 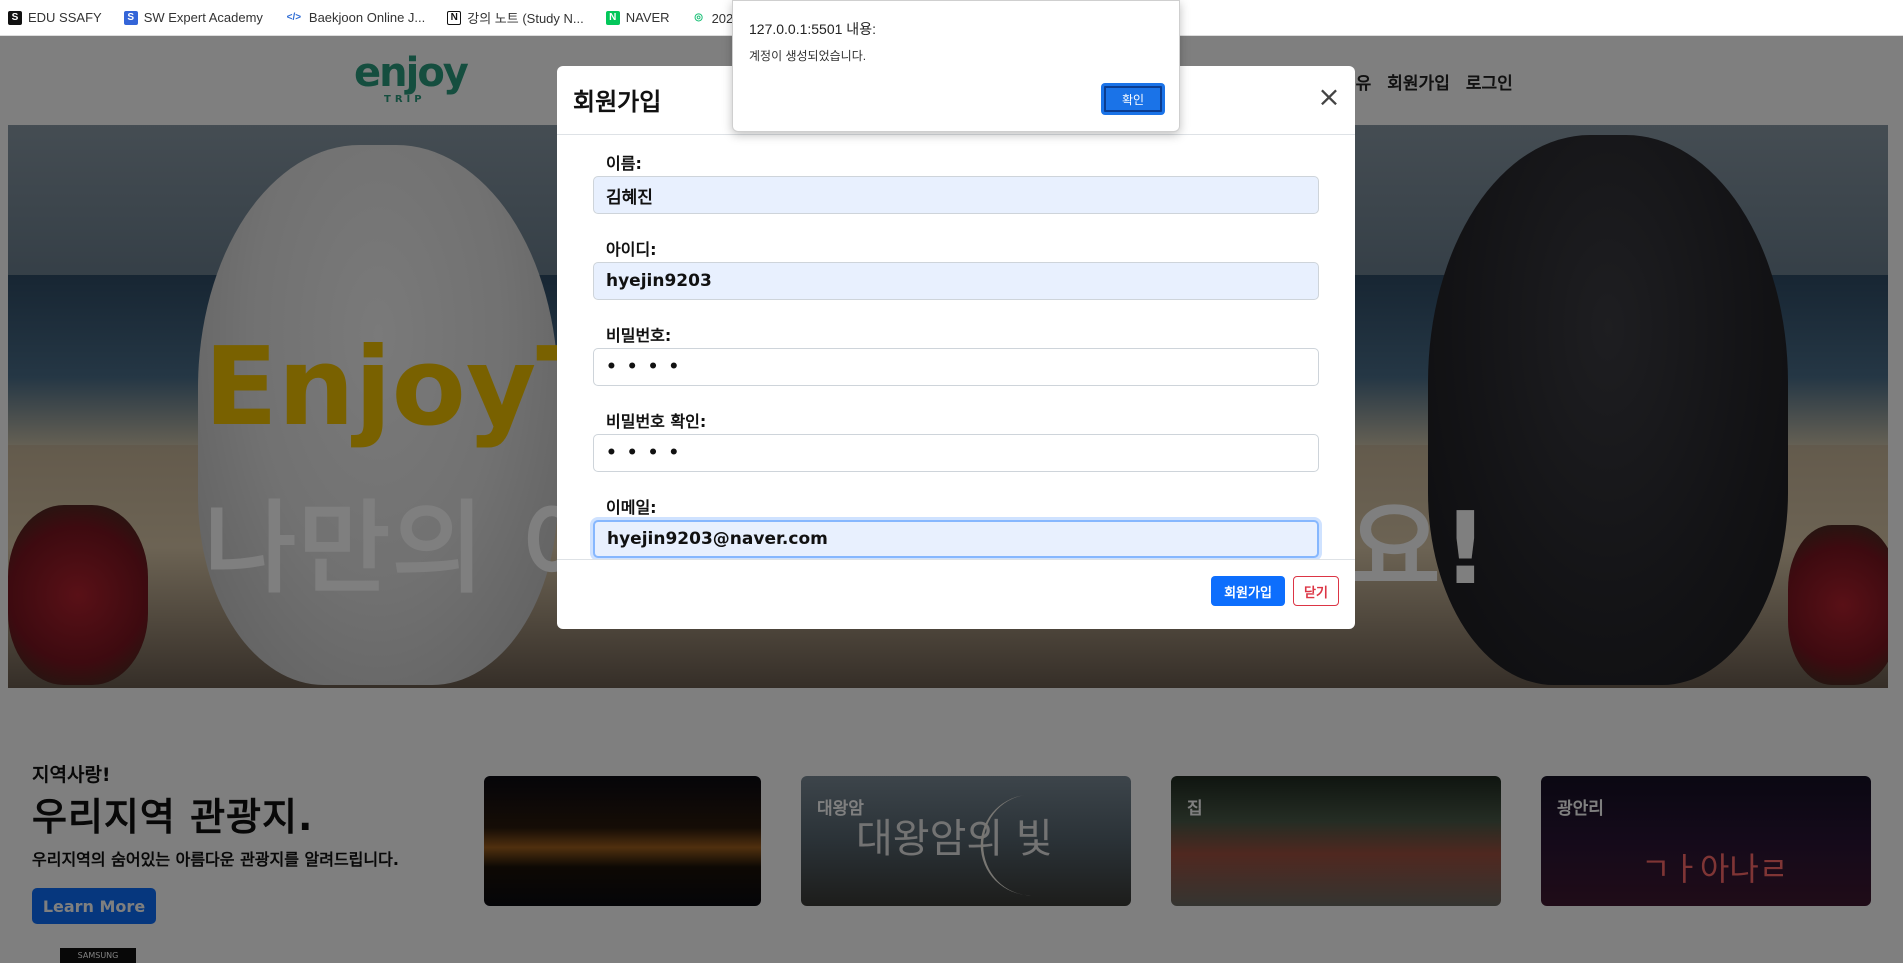 What do you see at coordinates (956, 594) in the screenshot?
I see `modal-footer: 회원가입 닫기` at bounding box center [956, 594].